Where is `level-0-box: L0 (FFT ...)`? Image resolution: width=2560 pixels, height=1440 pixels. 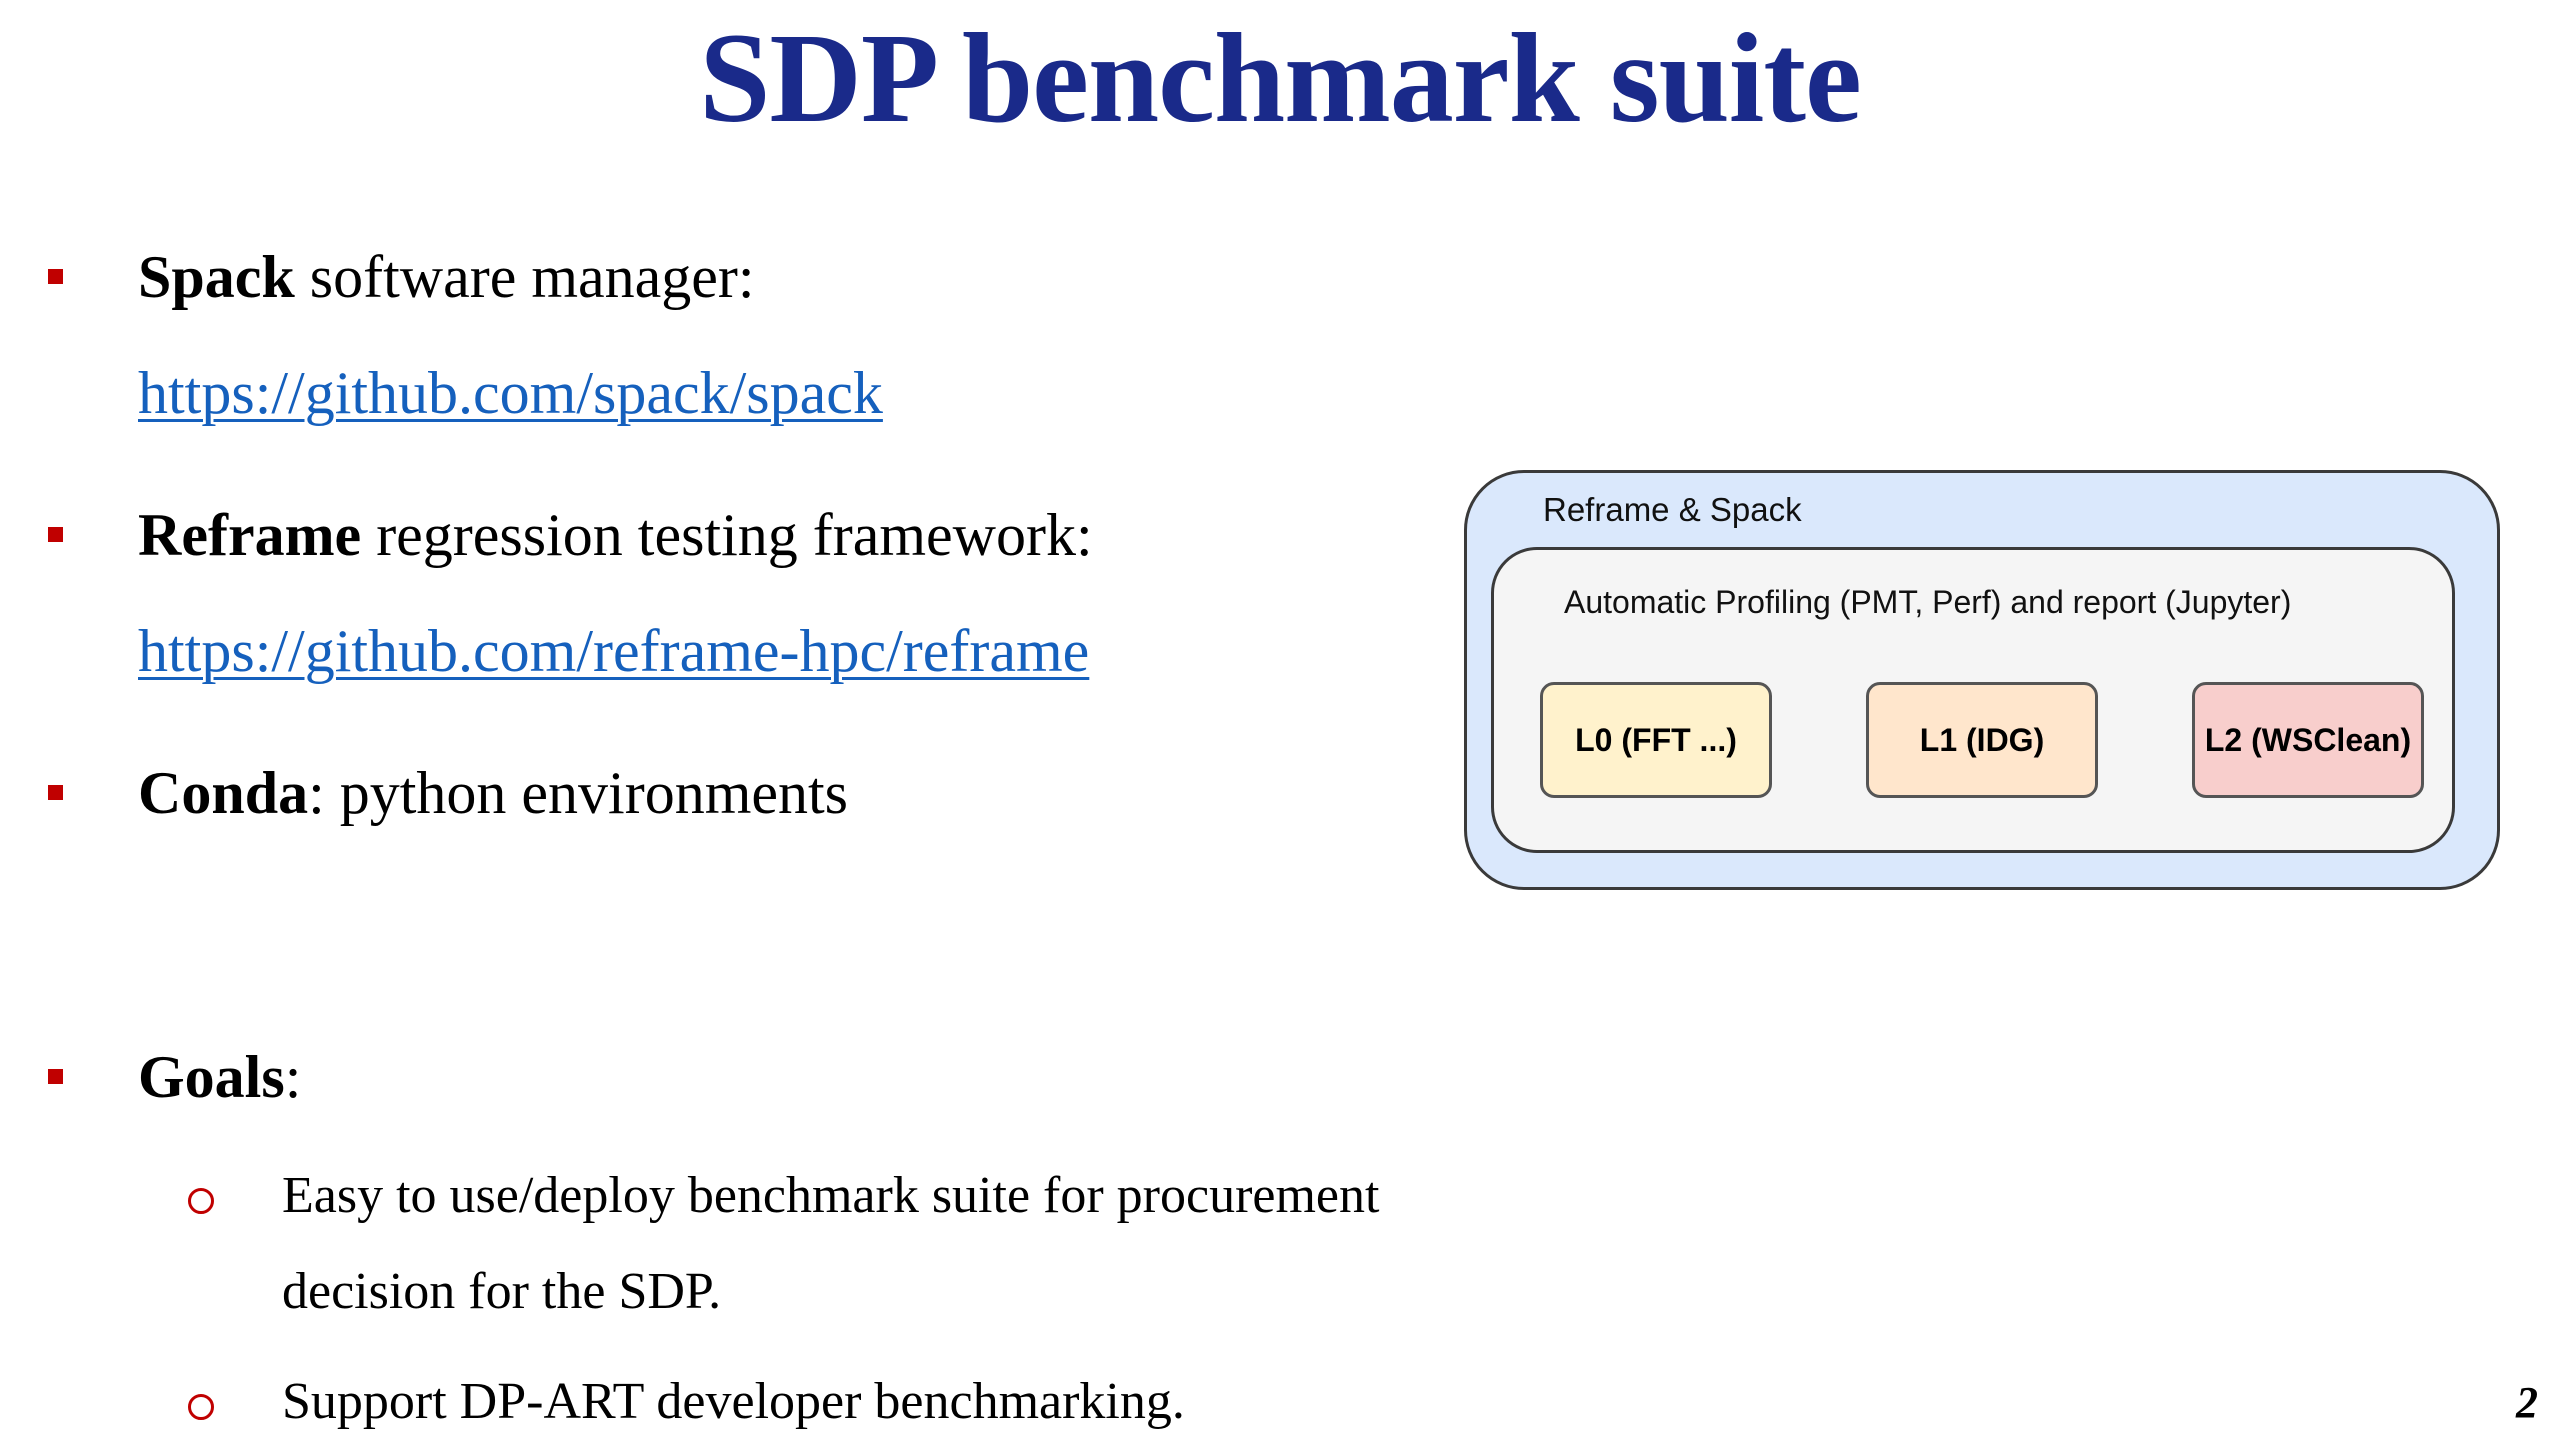 level-0-box: L0 (FFT ...) is located at coordinates (1656, 740).